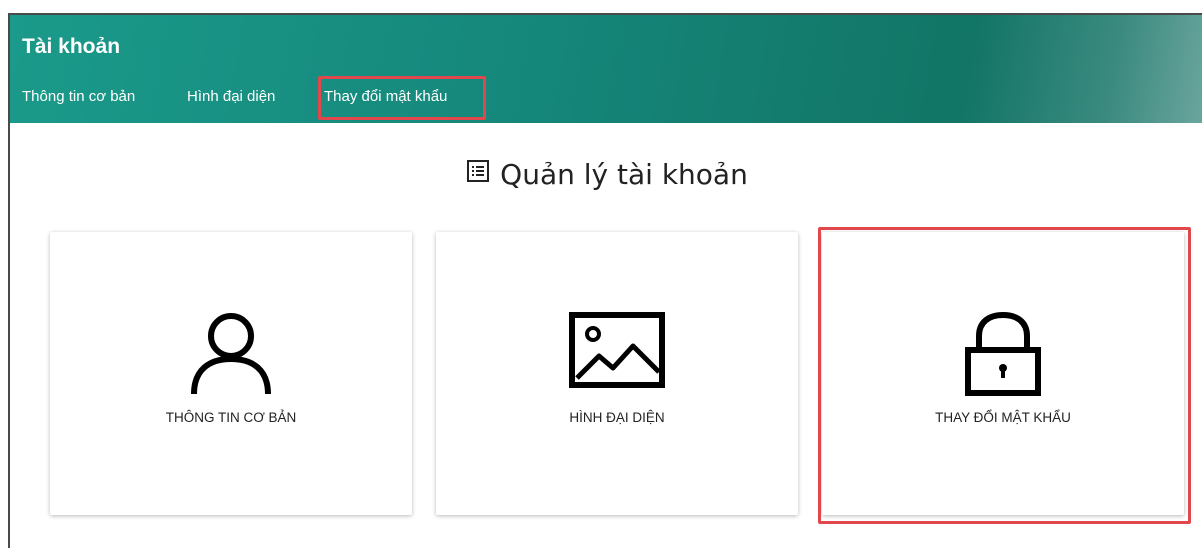 This screenshot has width=1202, height=548. I want to click on card-label: HÌNH ĐẠI DIỆN, so click(617, 417).